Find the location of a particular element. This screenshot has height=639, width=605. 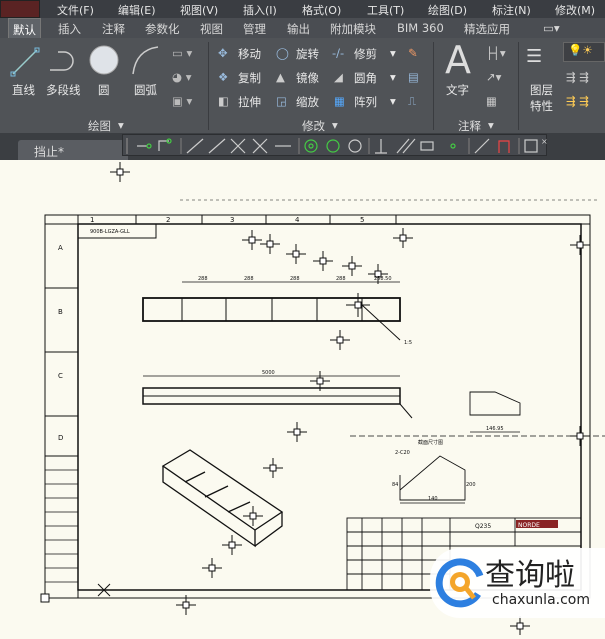

text-icon: A is located at coordinates (458, 60).